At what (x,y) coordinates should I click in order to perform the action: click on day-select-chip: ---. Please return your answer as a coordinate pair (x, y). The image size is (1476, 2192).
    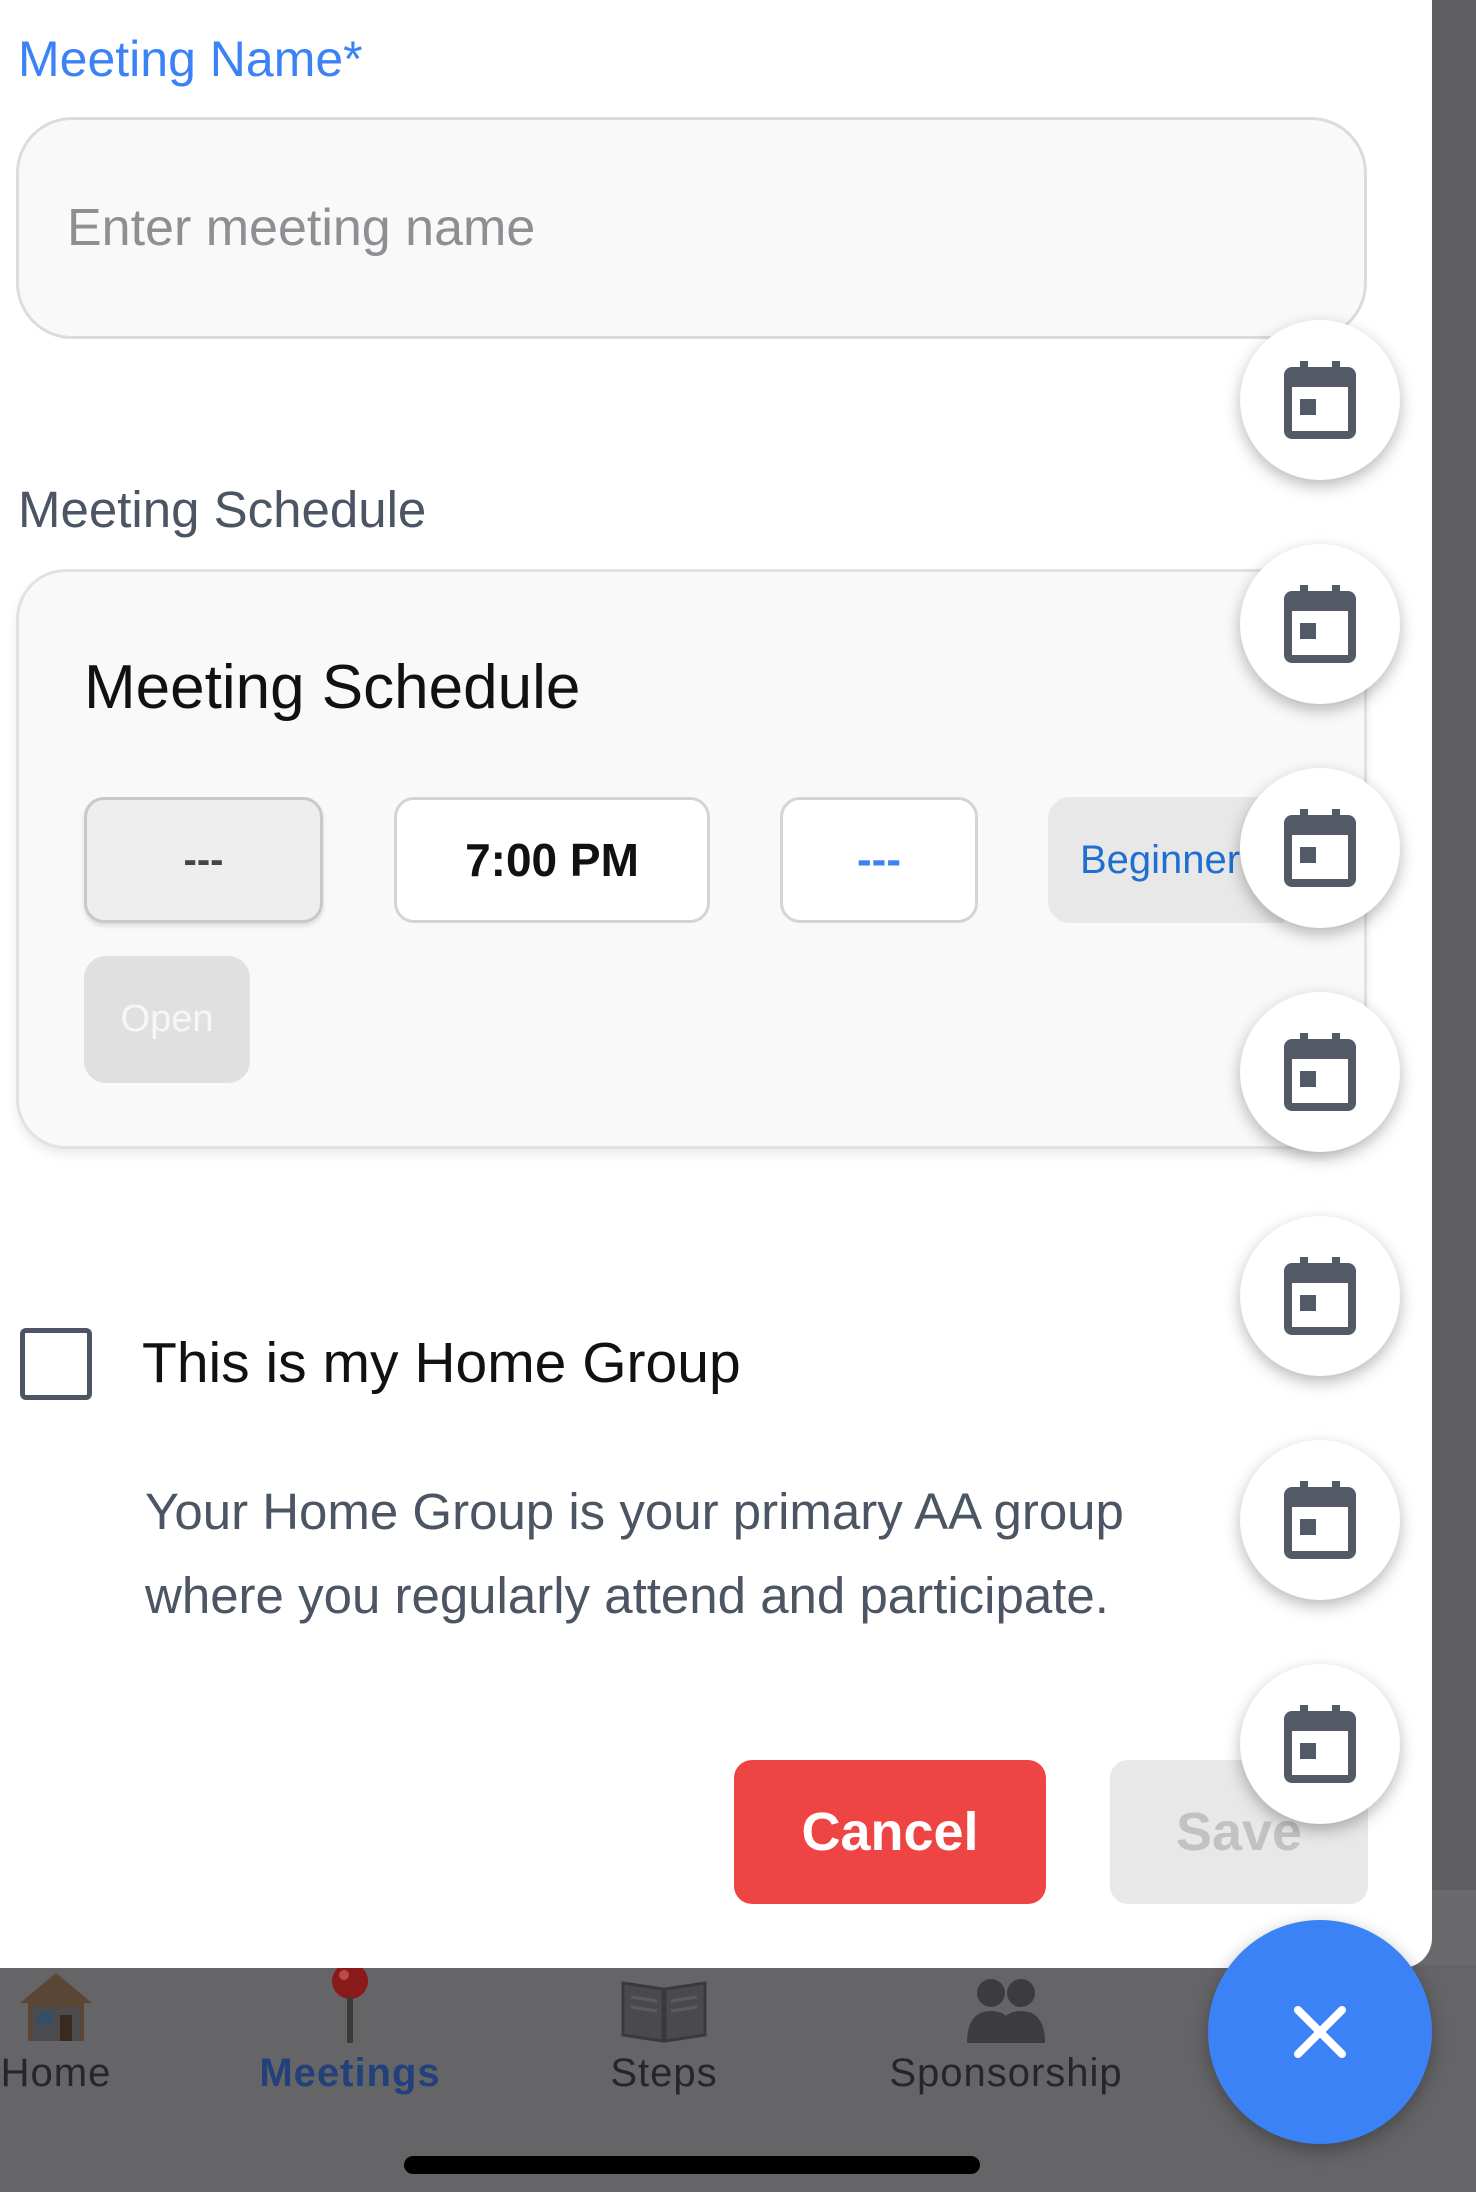
    Looking at the image, I should click on (203, 860).